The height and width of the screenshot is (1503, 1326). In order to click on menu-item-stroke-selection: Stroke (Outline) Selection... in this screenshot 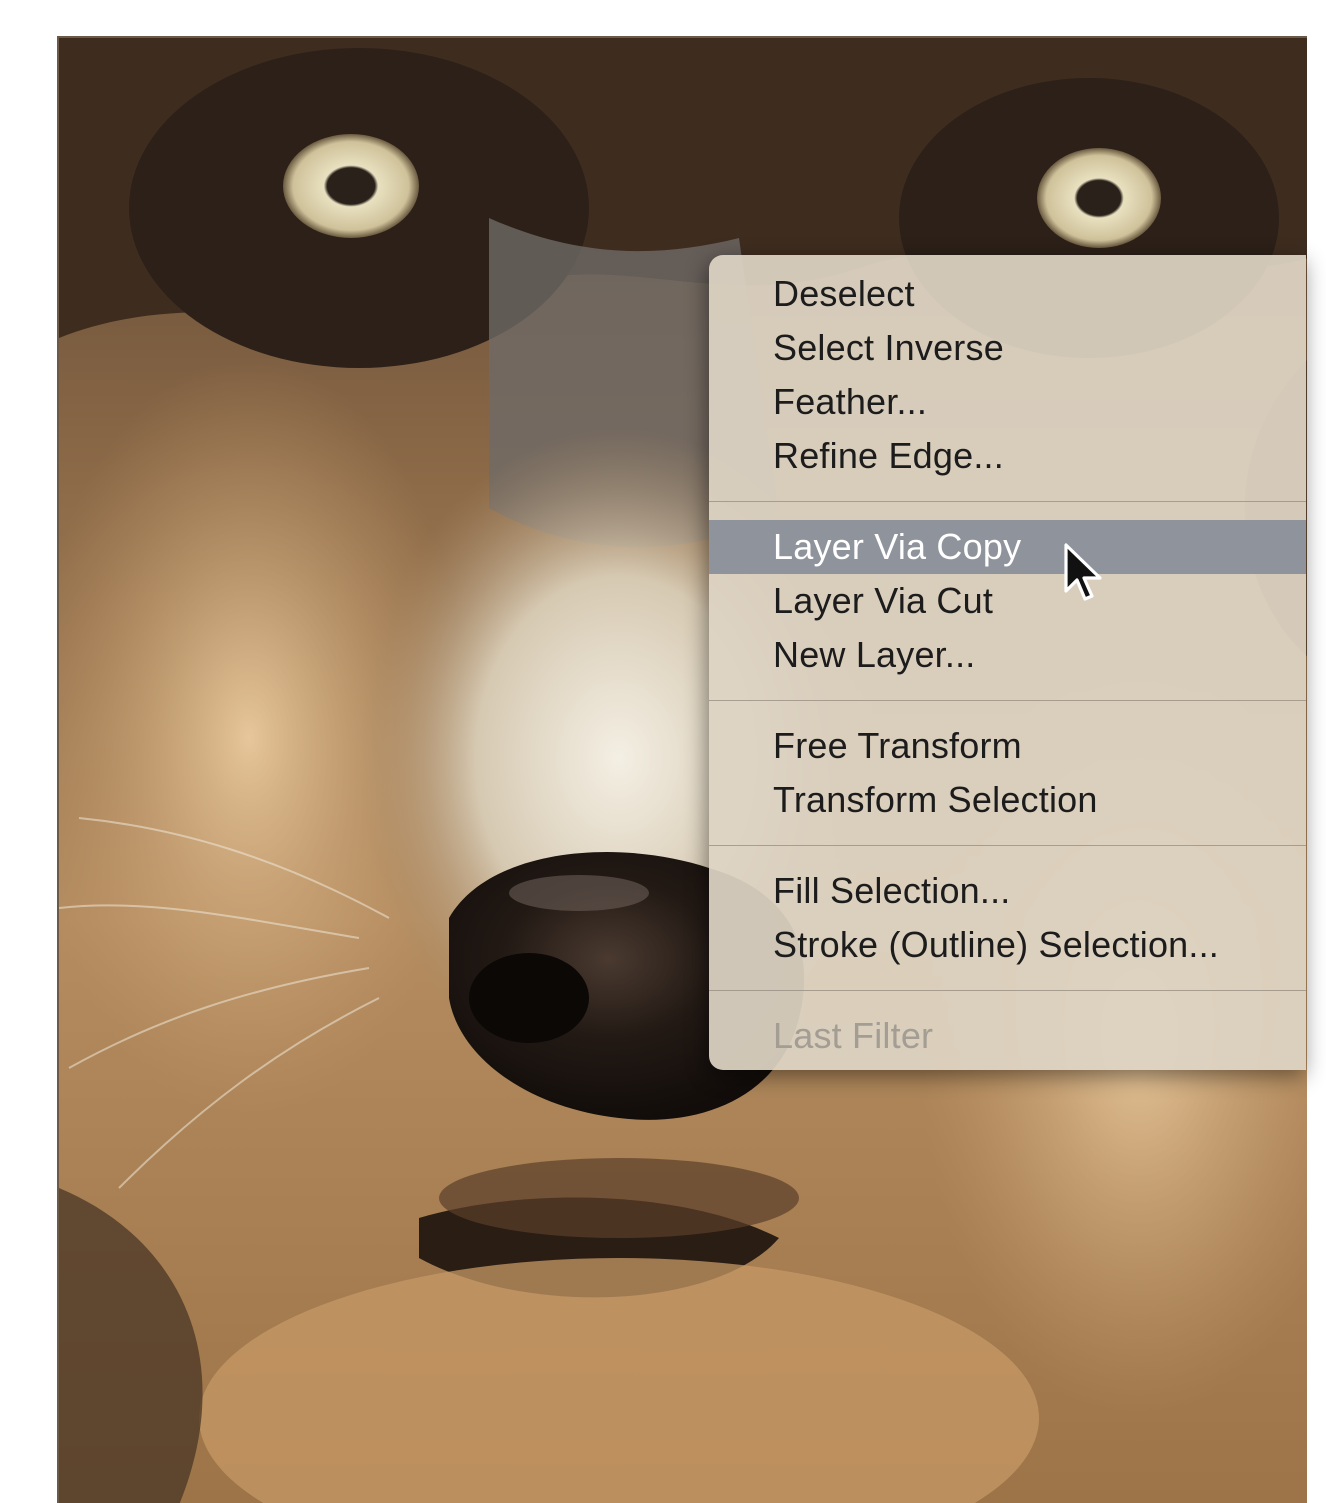, I will do `click(1007, 945)`.